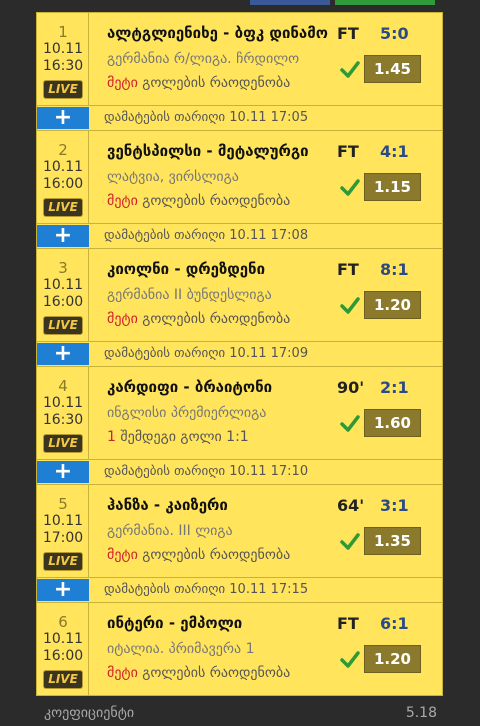  I want to click on match-number: 2, so click(63, 150).